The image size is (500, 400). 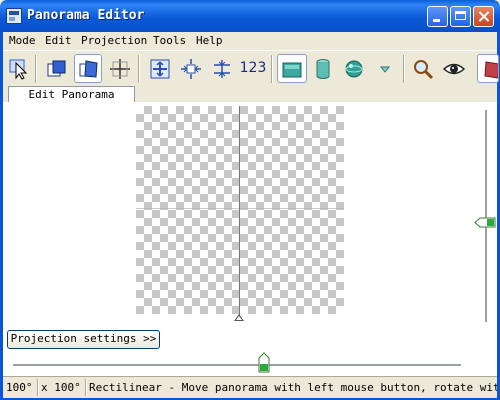 I want to click on menu-edit: Edit, so click(x=58, y=40).